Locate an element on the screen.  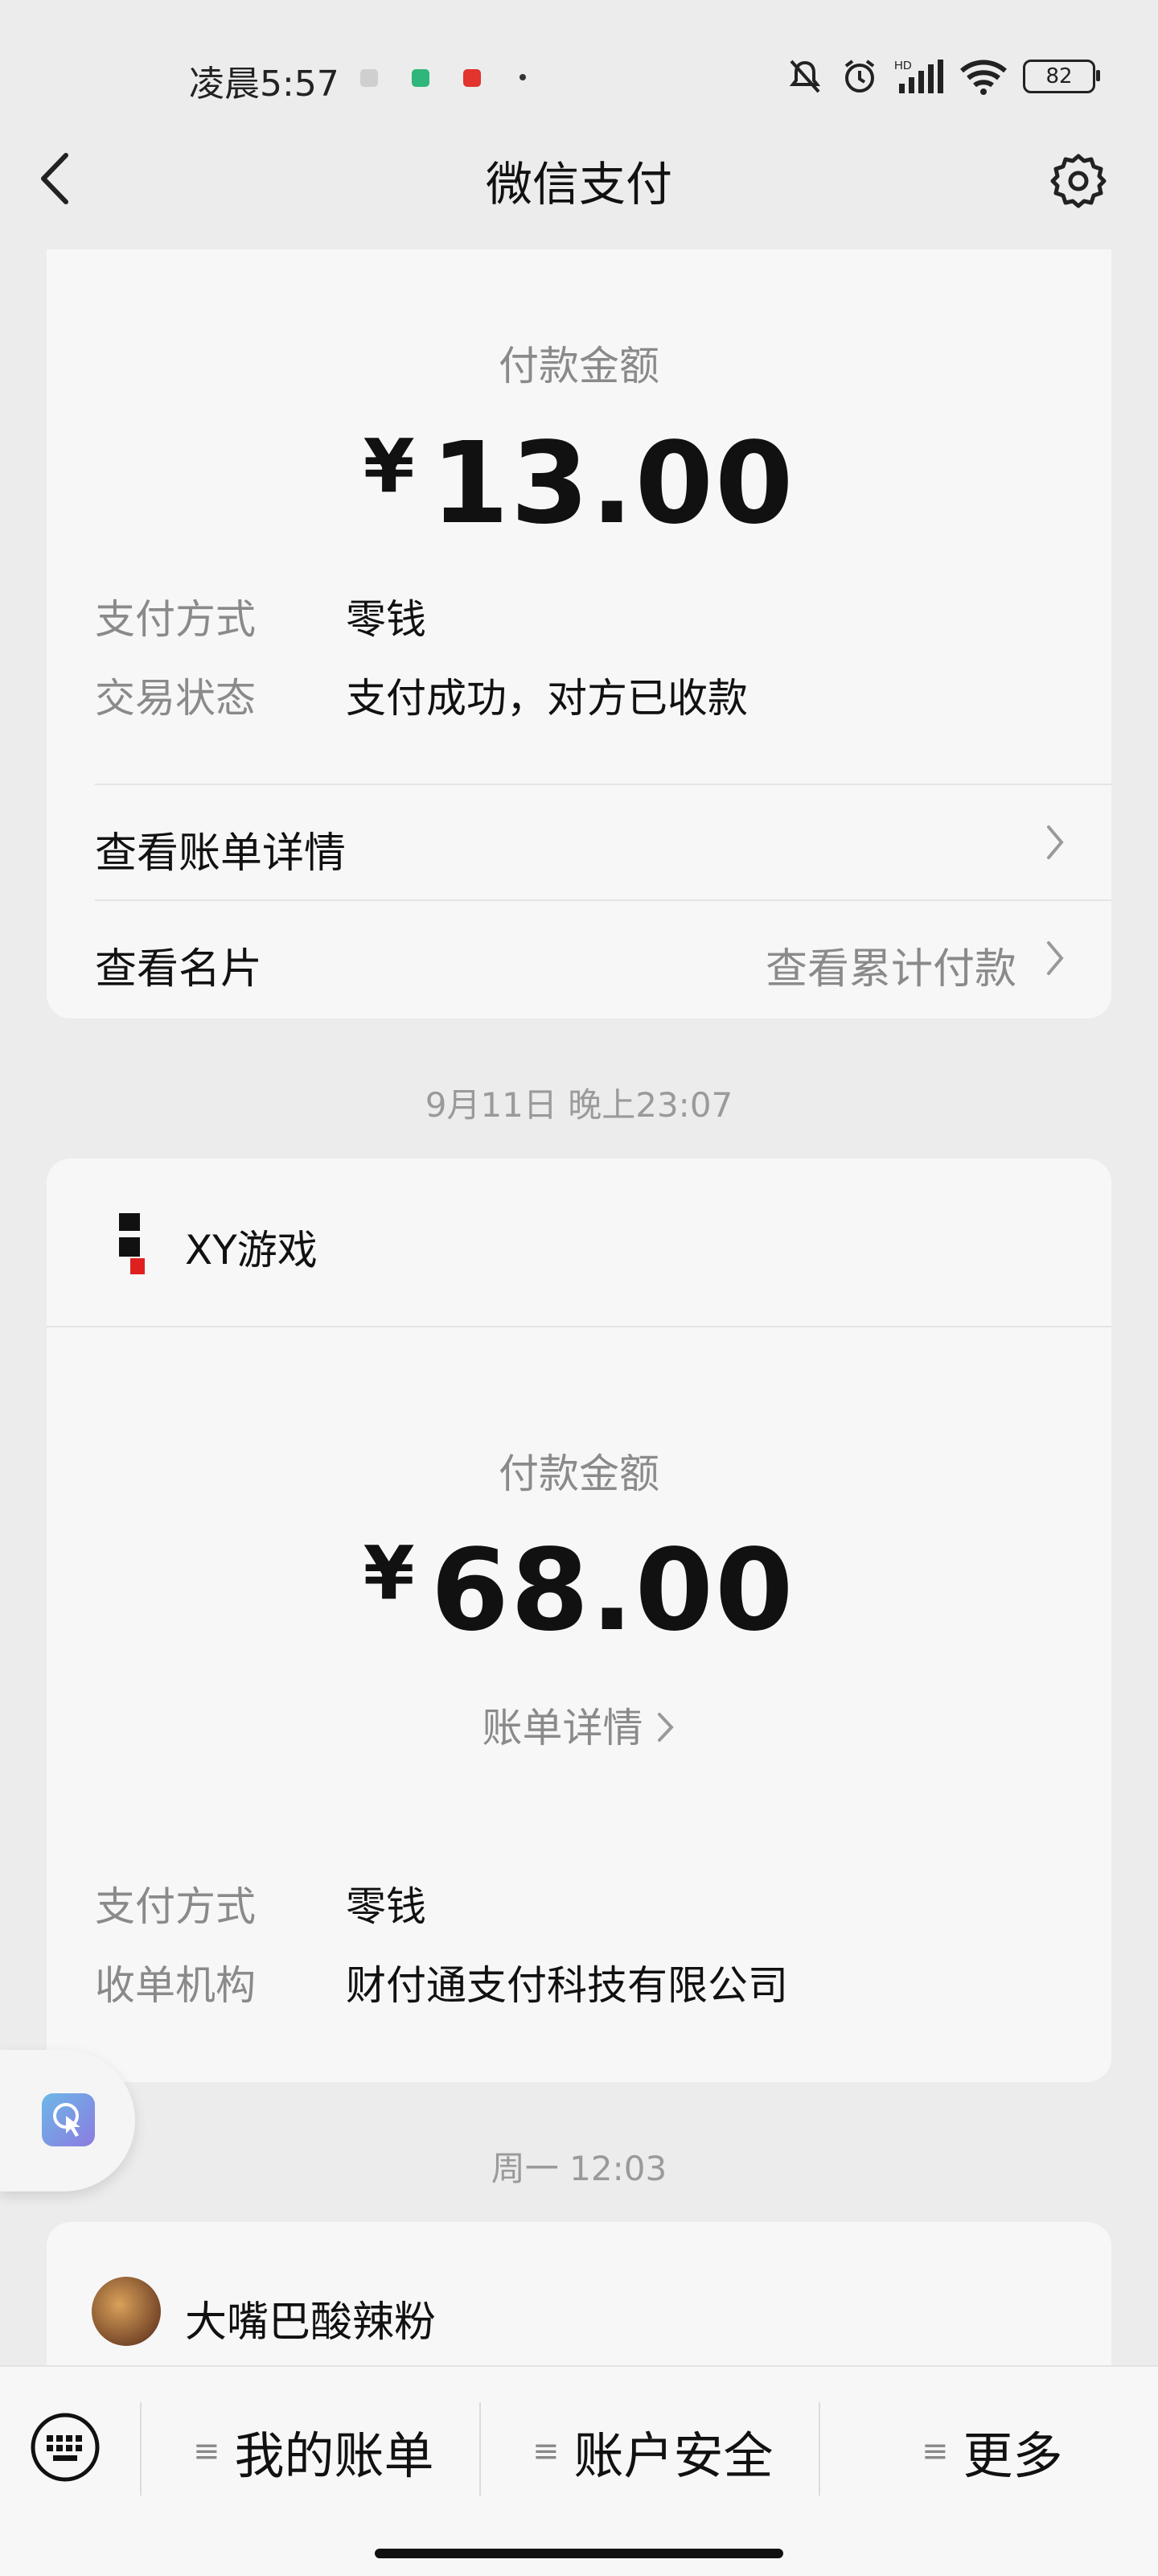
view-bill-details-link: 查看账单详情 is located at coordinates (221, 853).